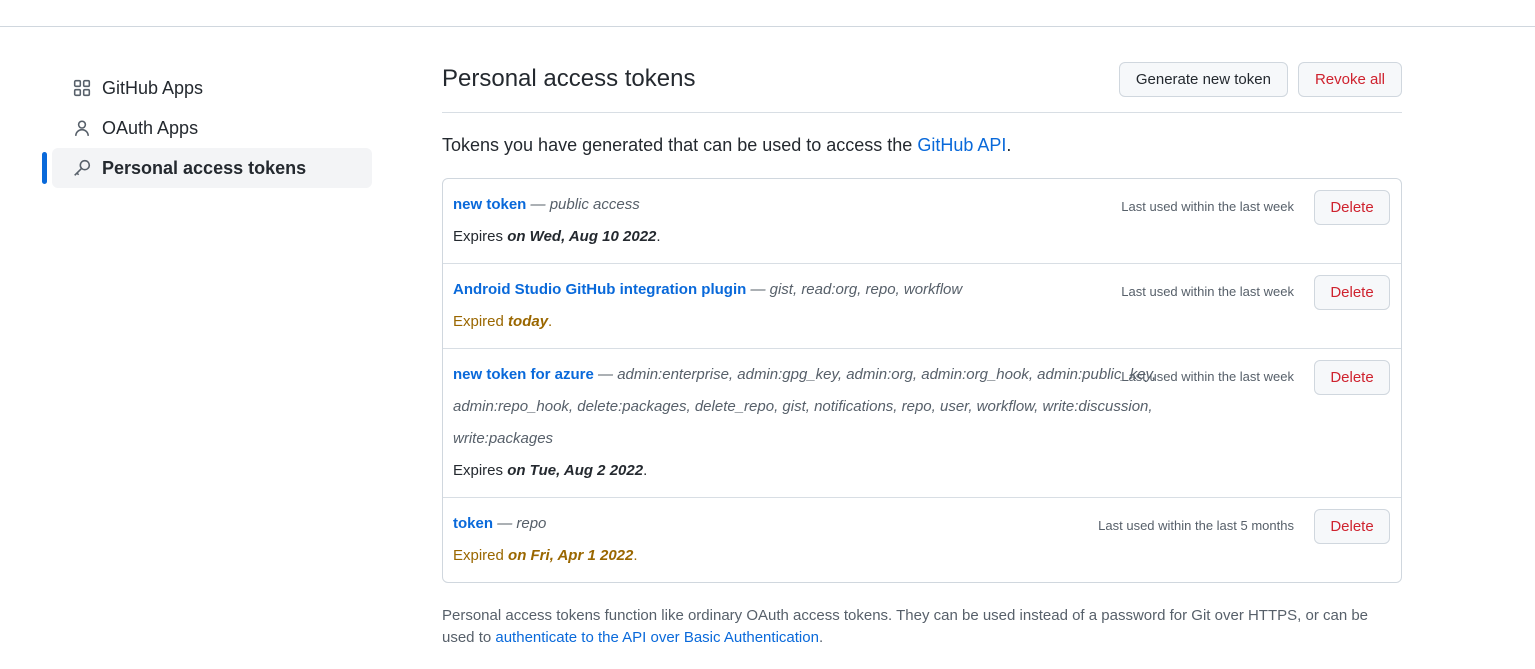  I want to click on token-name-link: token, so click(473, 523).